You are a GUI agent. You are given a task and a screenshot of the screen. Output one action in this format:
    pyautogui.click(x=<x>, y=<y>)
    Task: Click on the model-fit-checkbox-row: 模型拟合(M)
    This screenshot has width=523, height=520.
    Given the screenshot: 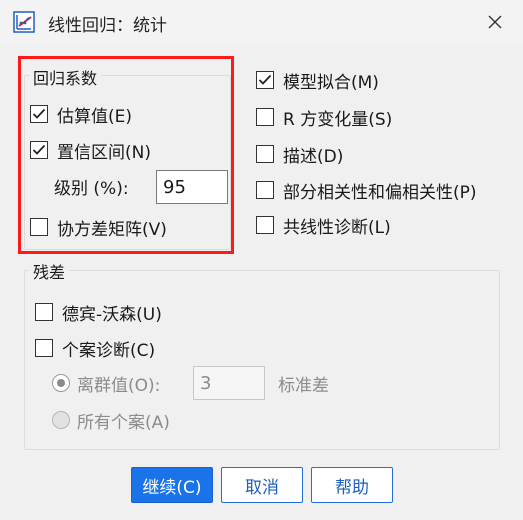 What is the action you would take?
    pyautogui.click(x=317, y=80)
    